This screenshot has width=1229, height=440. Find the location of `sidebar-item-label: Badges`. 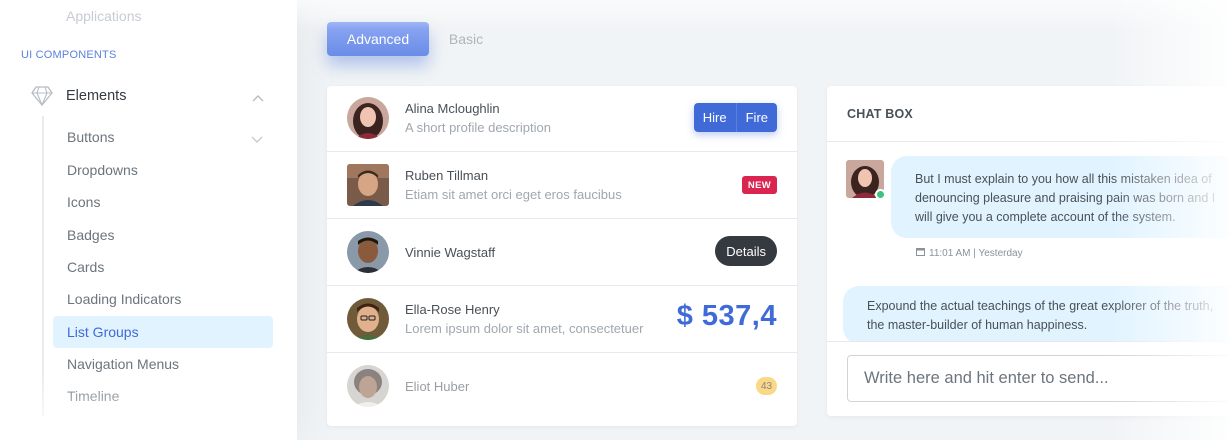

sidebar-item-label: Badges is located at coordinates (91, 235).